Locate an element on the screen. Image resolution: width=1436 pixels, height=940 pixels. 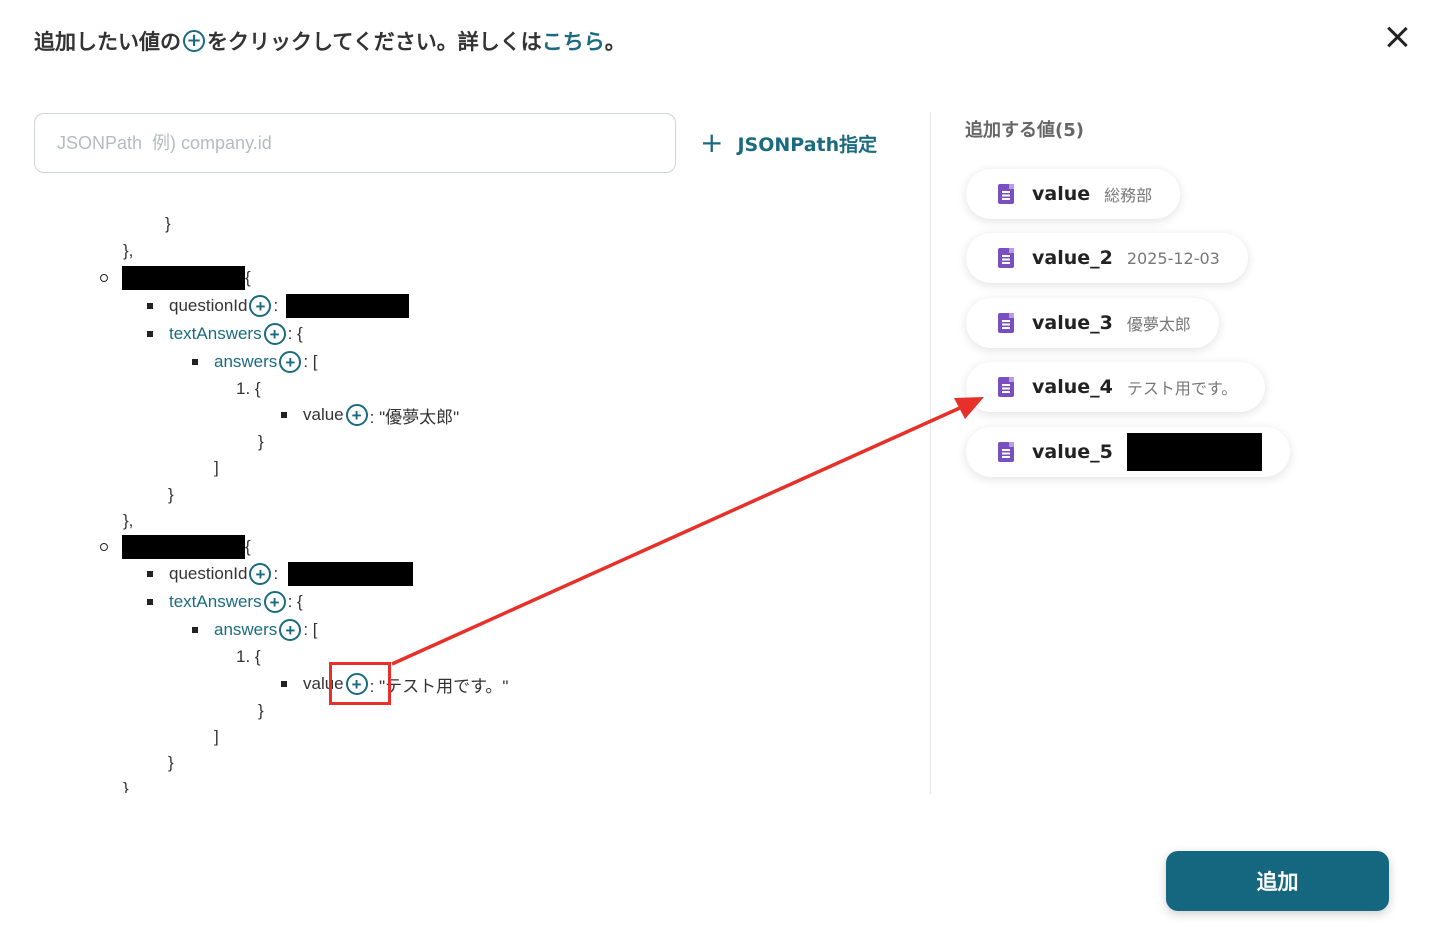
value-chip: value_3 優夢太郎 is located at coordinates (1092, 323).